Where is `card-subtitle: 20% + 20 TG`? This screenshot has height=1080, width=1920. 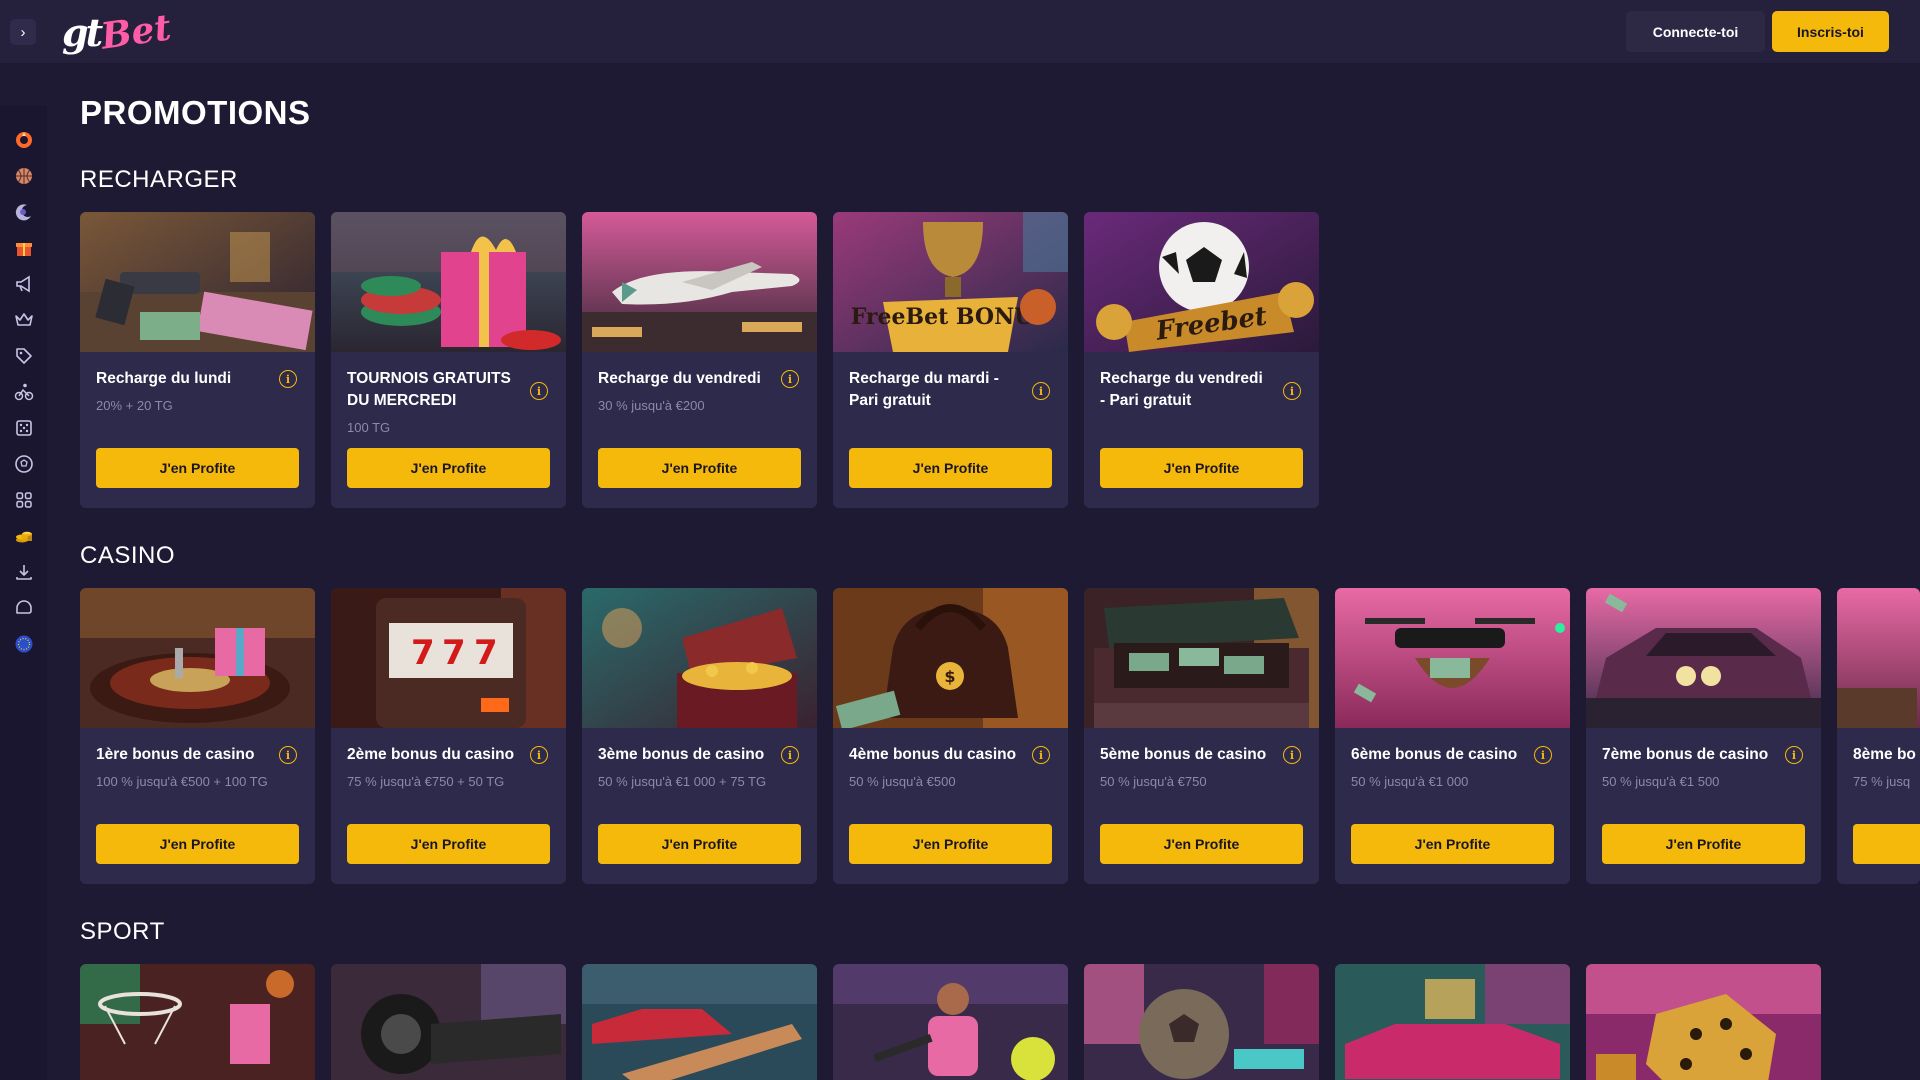
card-subtitle: 20% + 20 TG is located at coordinates (134, 405).